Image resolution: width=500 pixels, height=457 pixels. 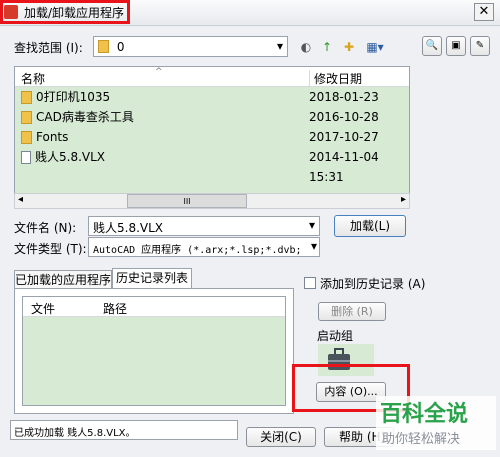 What do you see at coordinates (375, 47) in the screenshot?
I see `views-icon: ▦▾` at bounding box center [375, 47].